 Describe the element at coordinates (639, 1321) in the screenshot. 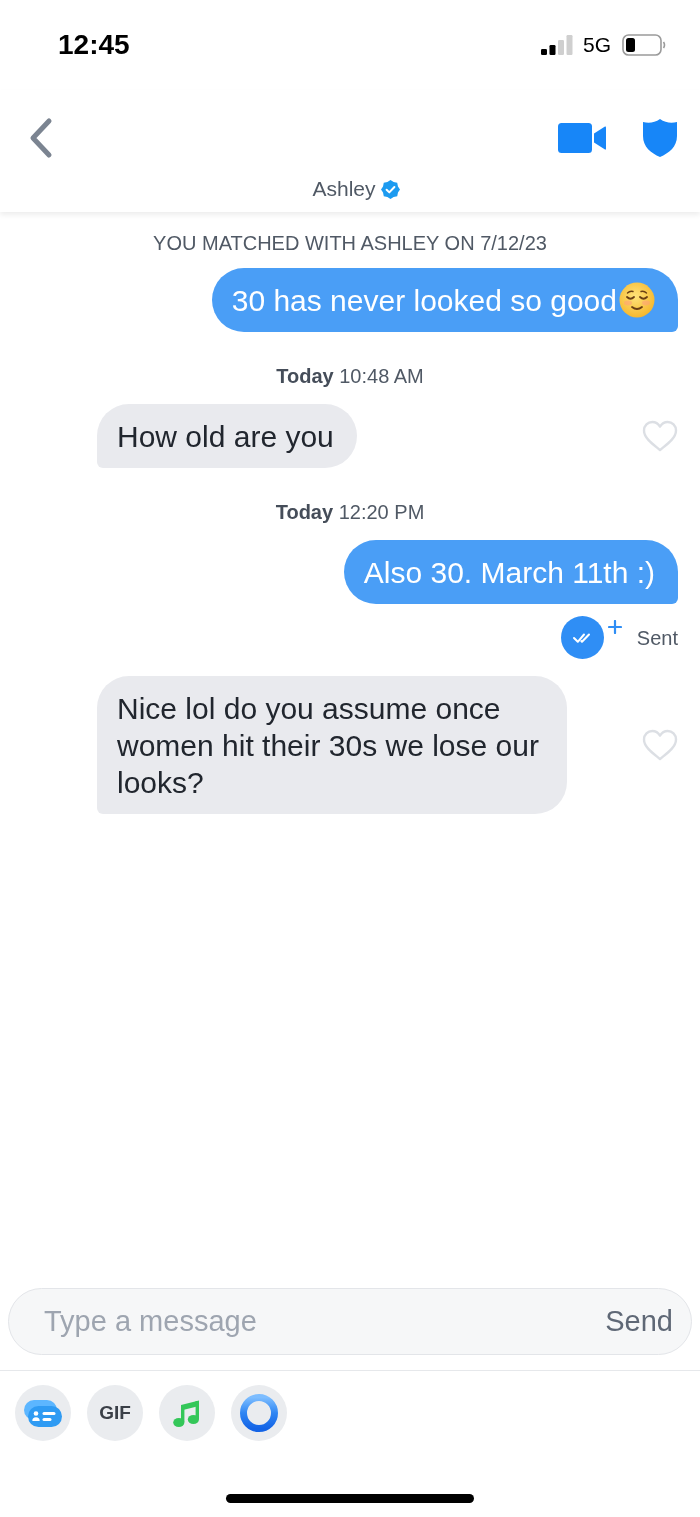

I see `send-button: Send` at that location.